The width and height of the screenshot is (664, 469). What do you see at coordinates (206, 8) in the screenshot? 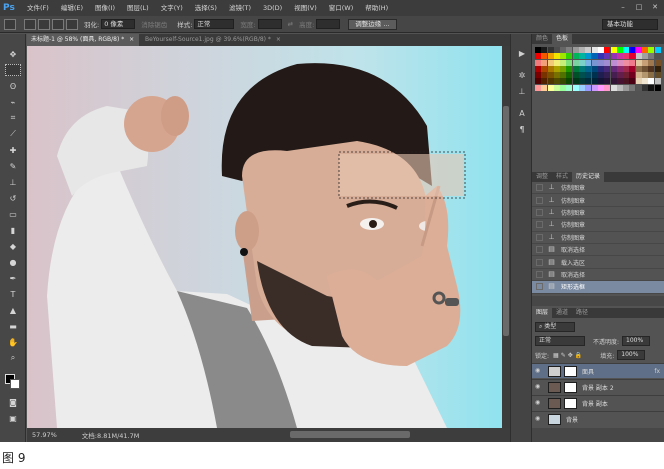
I see `menu-select: 选择(S)` at bounding box center [206, 8].